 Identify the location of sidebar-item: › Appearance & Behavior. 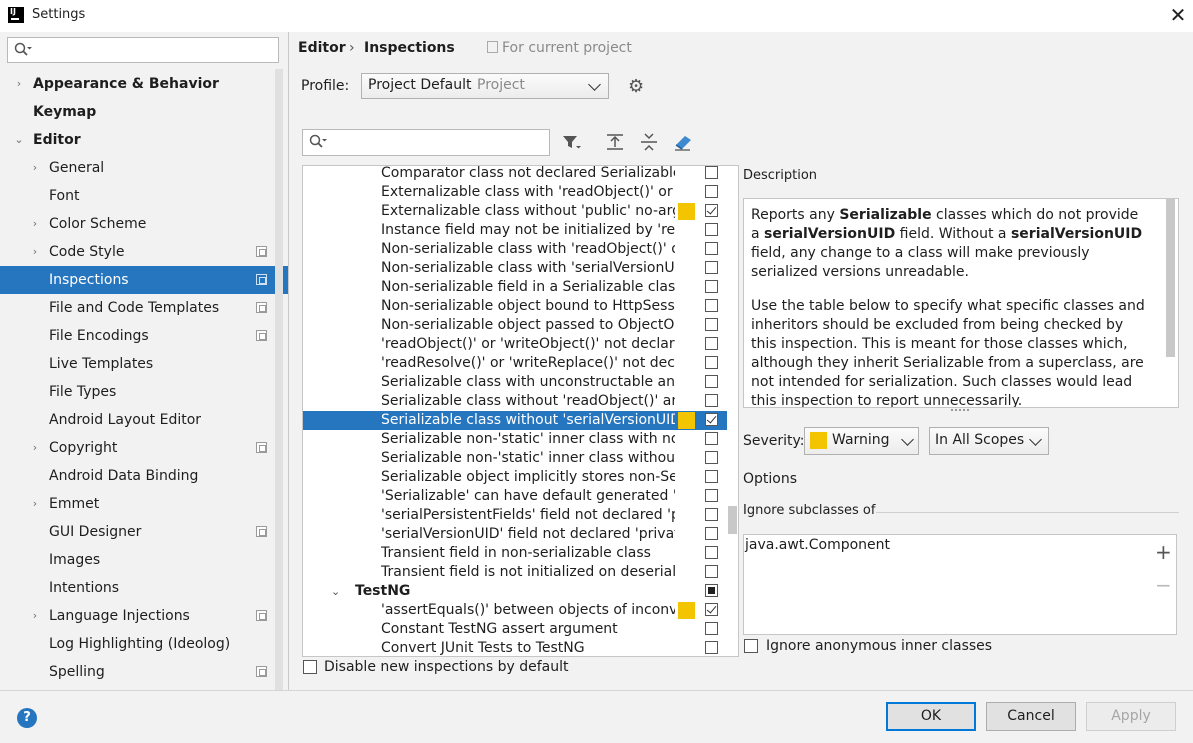
(144, 84).